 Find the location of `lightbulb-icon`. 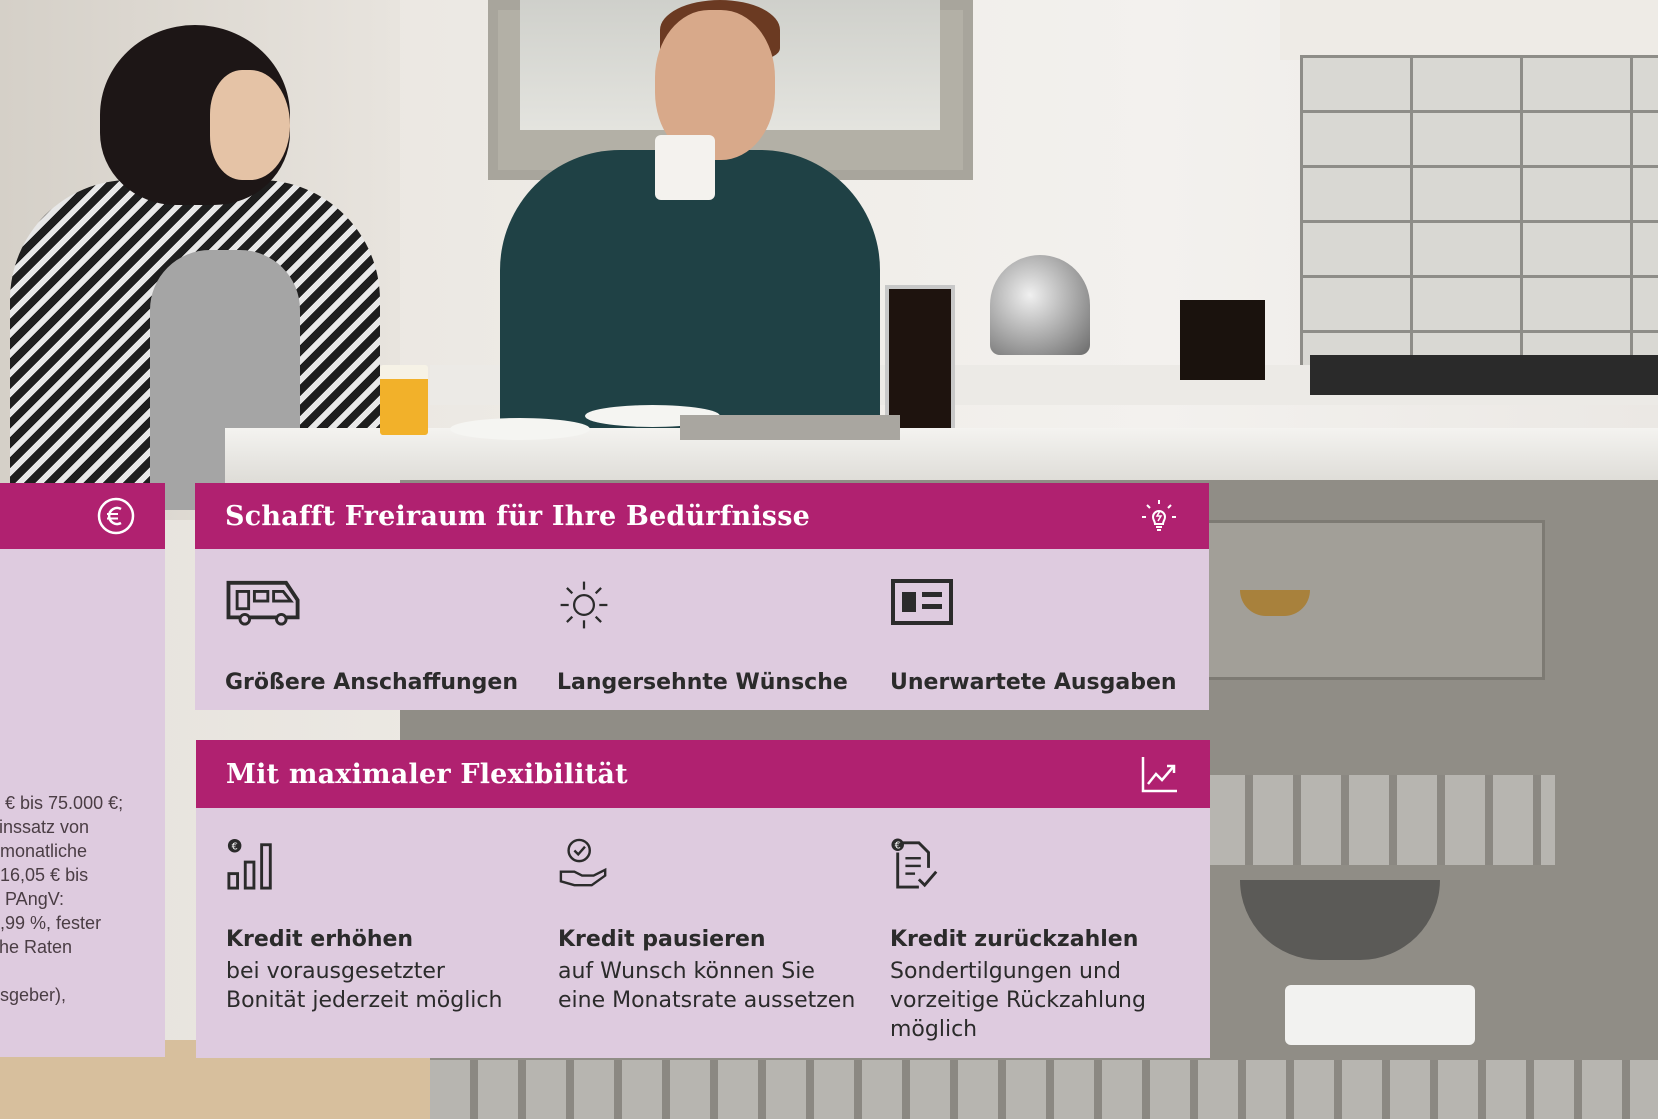

lightbulb-icon is located at coordinates (1159, 515).